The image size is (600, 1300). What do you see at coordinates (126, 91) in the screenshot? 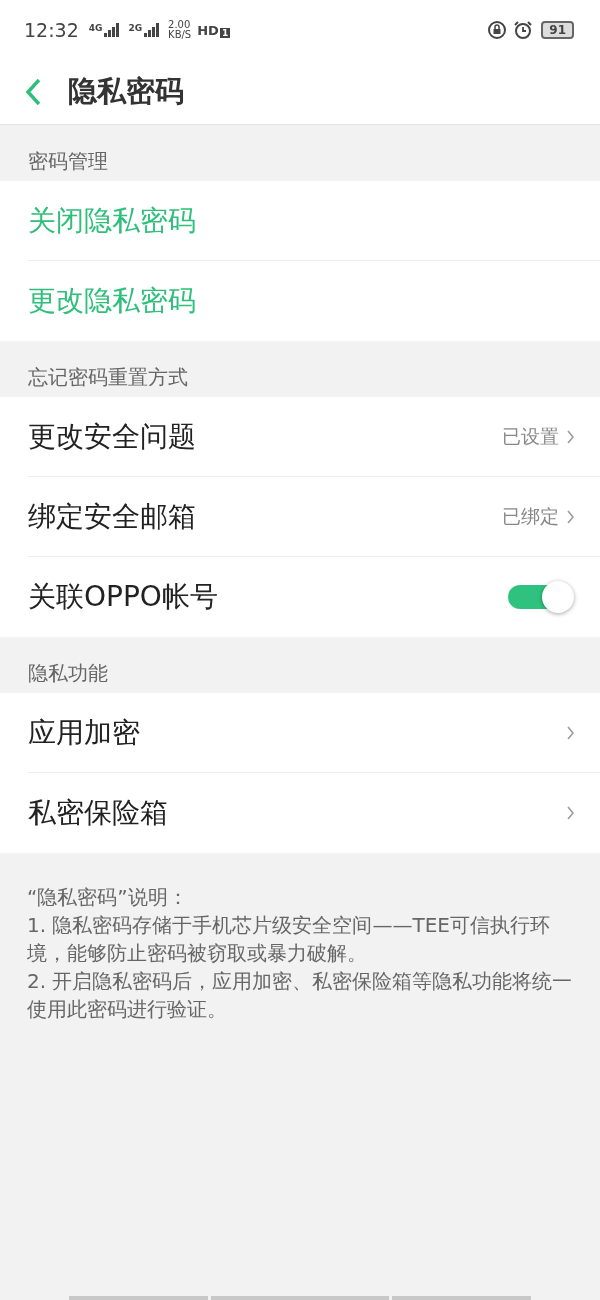
I see `page-title: 隐私密码` at bounding box center [126, 91].